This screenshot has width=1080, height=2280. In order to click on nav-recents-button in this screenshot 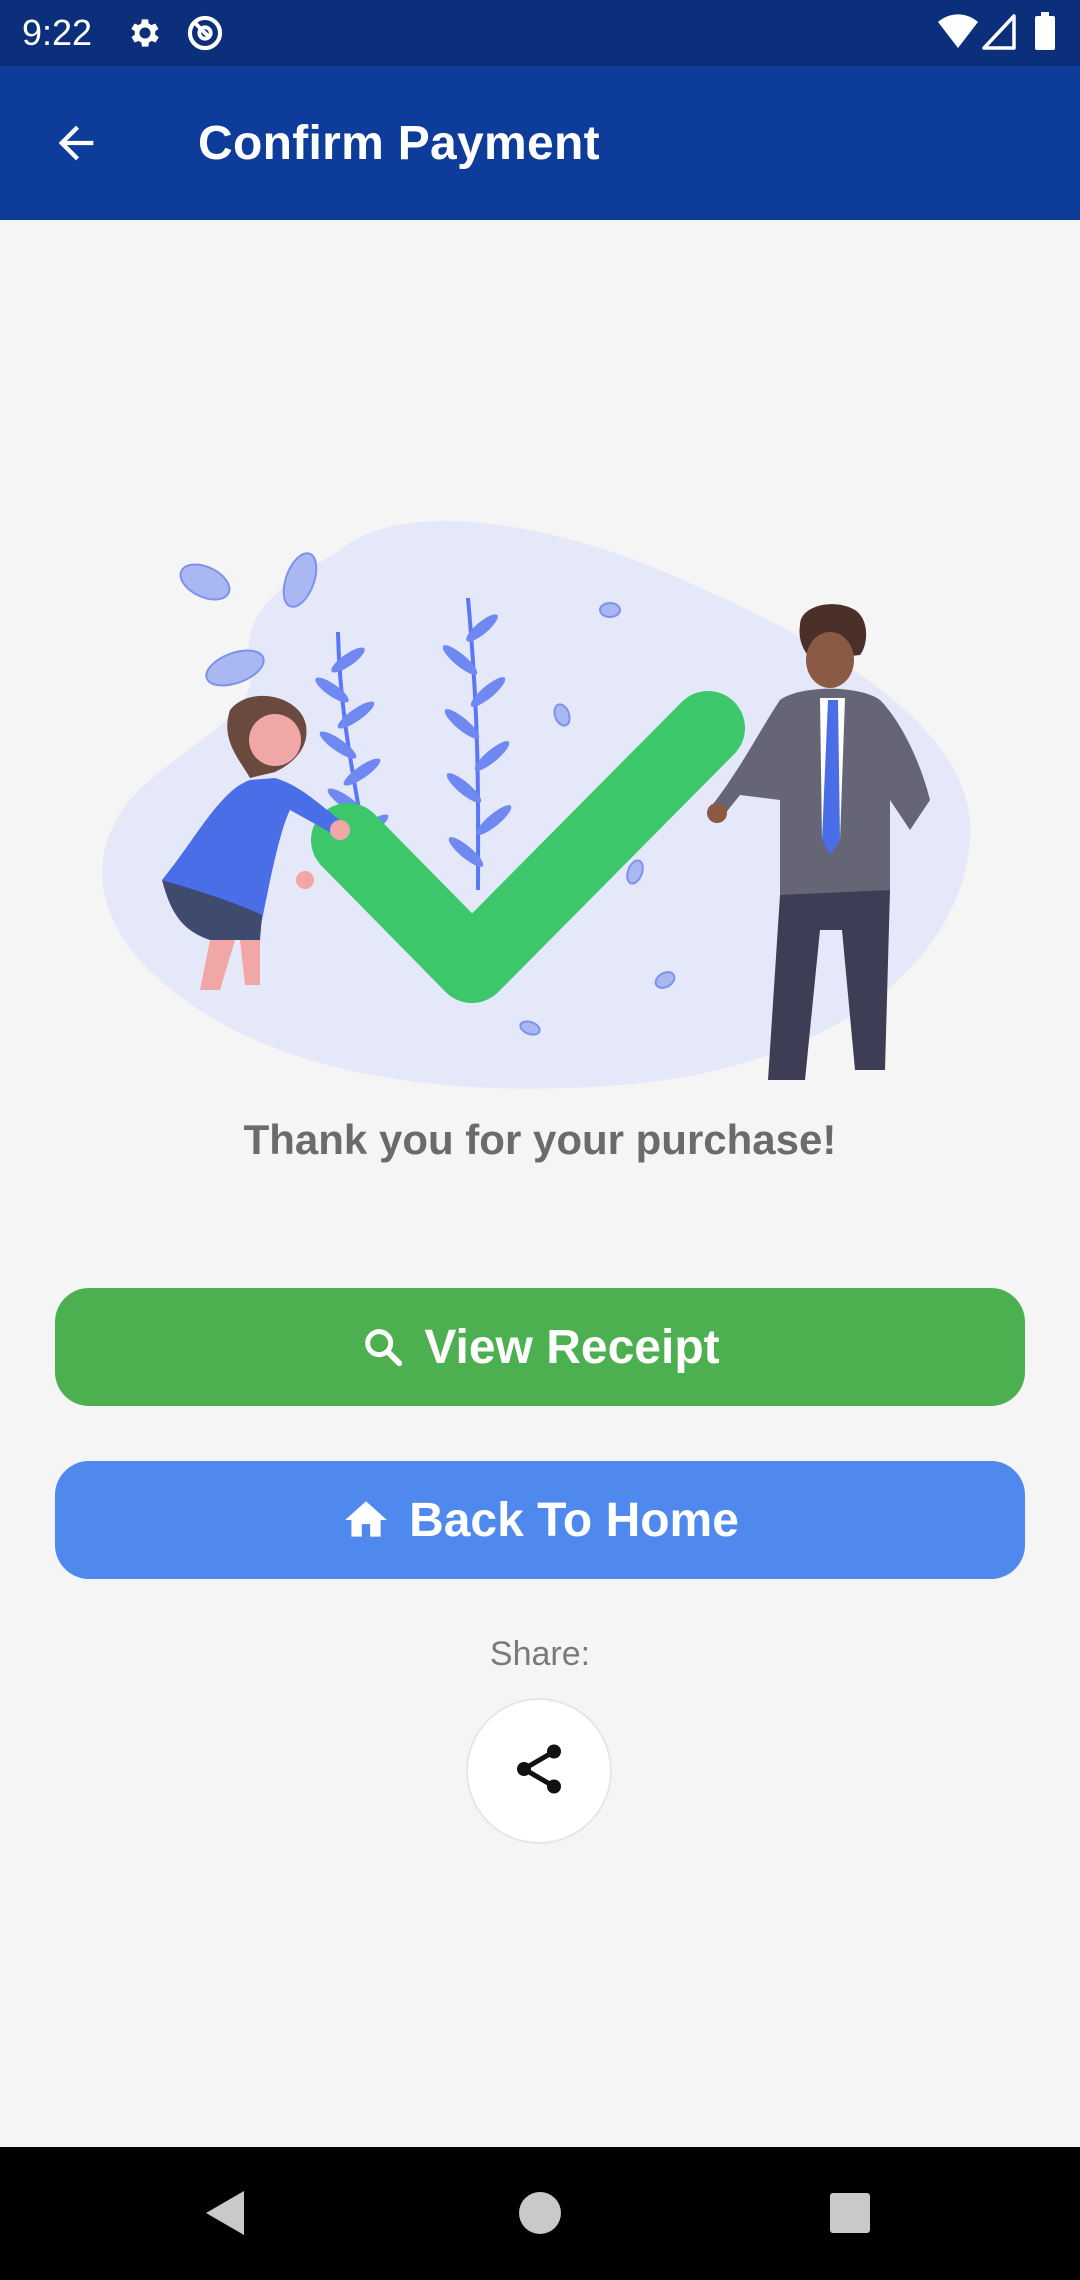, I will do `click(850, 2213)`.